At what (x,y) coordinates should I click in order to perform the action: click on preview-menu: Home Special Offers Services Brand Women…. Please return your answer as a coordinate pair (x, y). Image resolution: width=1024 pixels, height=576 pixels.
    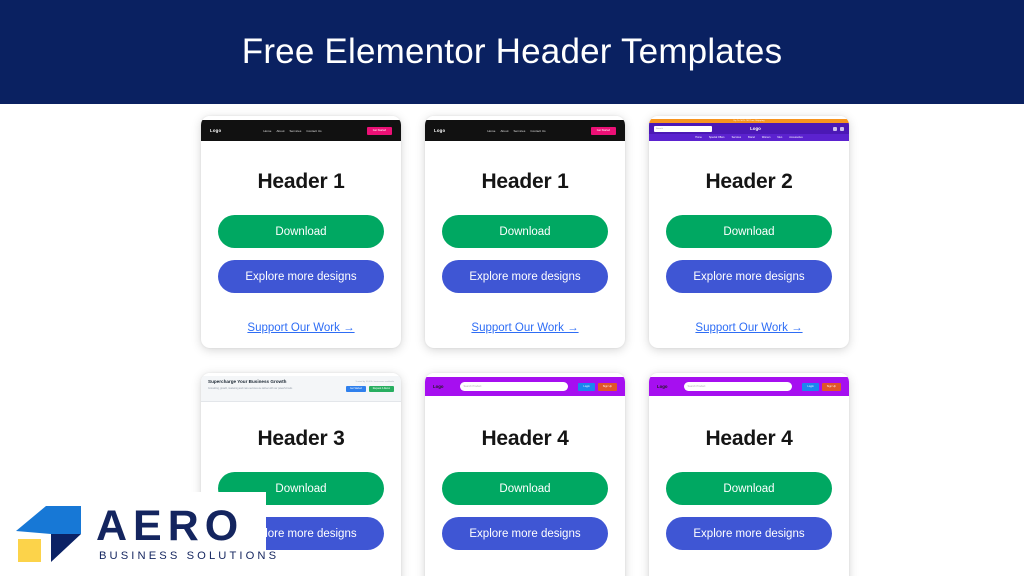
    Looking at the image, I should click on (749, 137).